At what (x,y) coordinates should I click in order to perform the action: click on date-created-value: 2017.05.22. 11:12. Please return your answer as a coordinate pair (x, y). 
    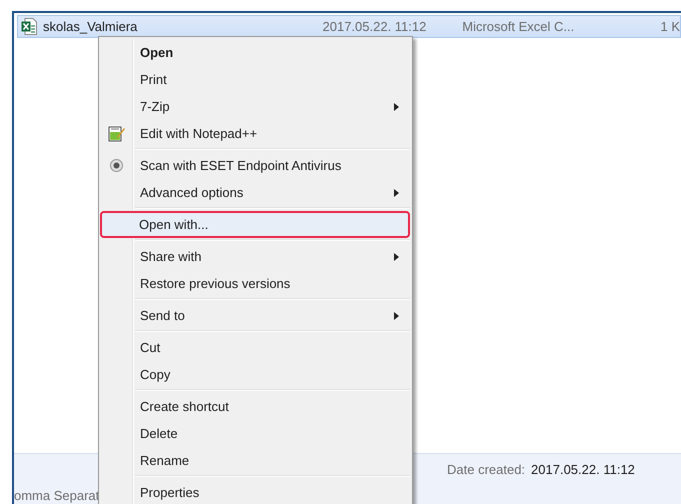
    Looking at the image, I should click on (583, 469).